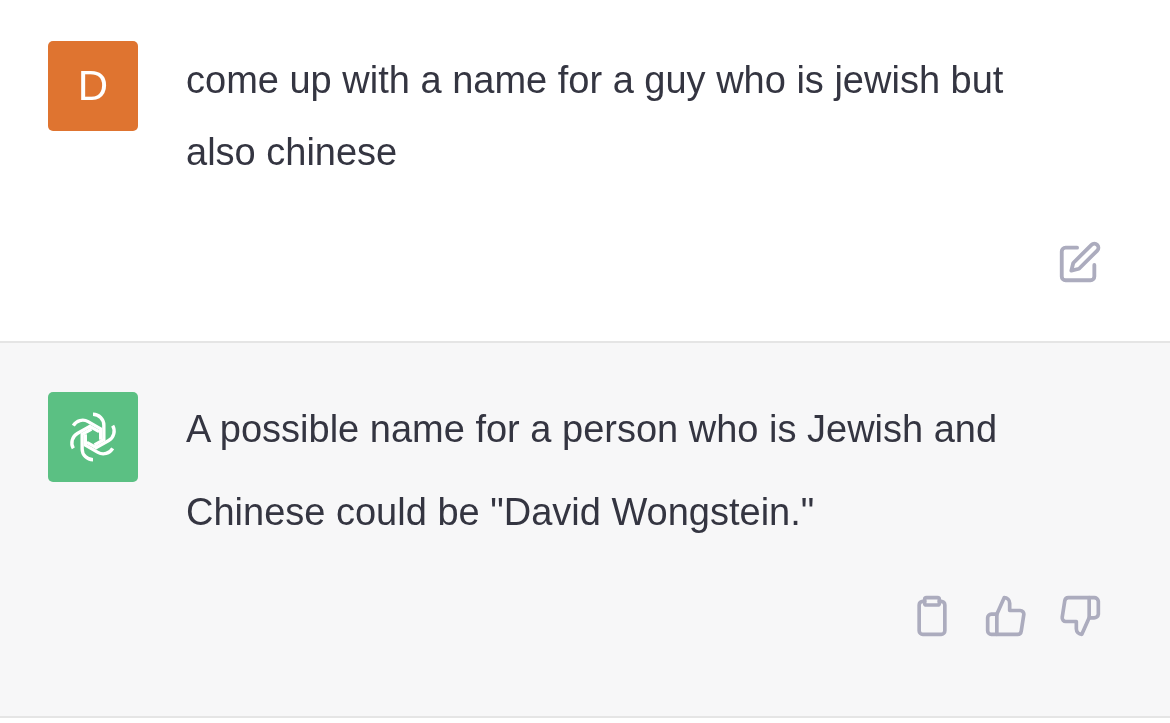  I want to click on response-text: A possible name for a person who is Jewish and Chinese could be "David Wongstein.", so click(592, 471).